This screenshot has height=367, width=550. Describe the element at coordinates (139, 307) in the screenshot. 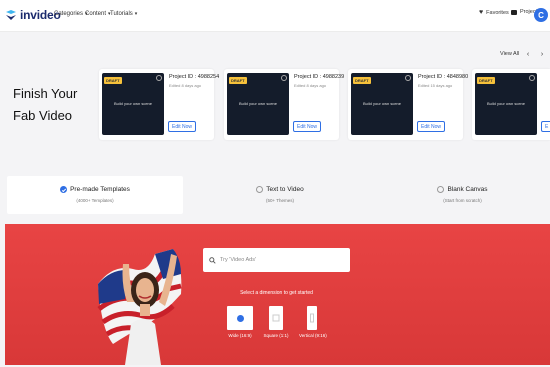

I see `woman-with-flag-image` at that location.